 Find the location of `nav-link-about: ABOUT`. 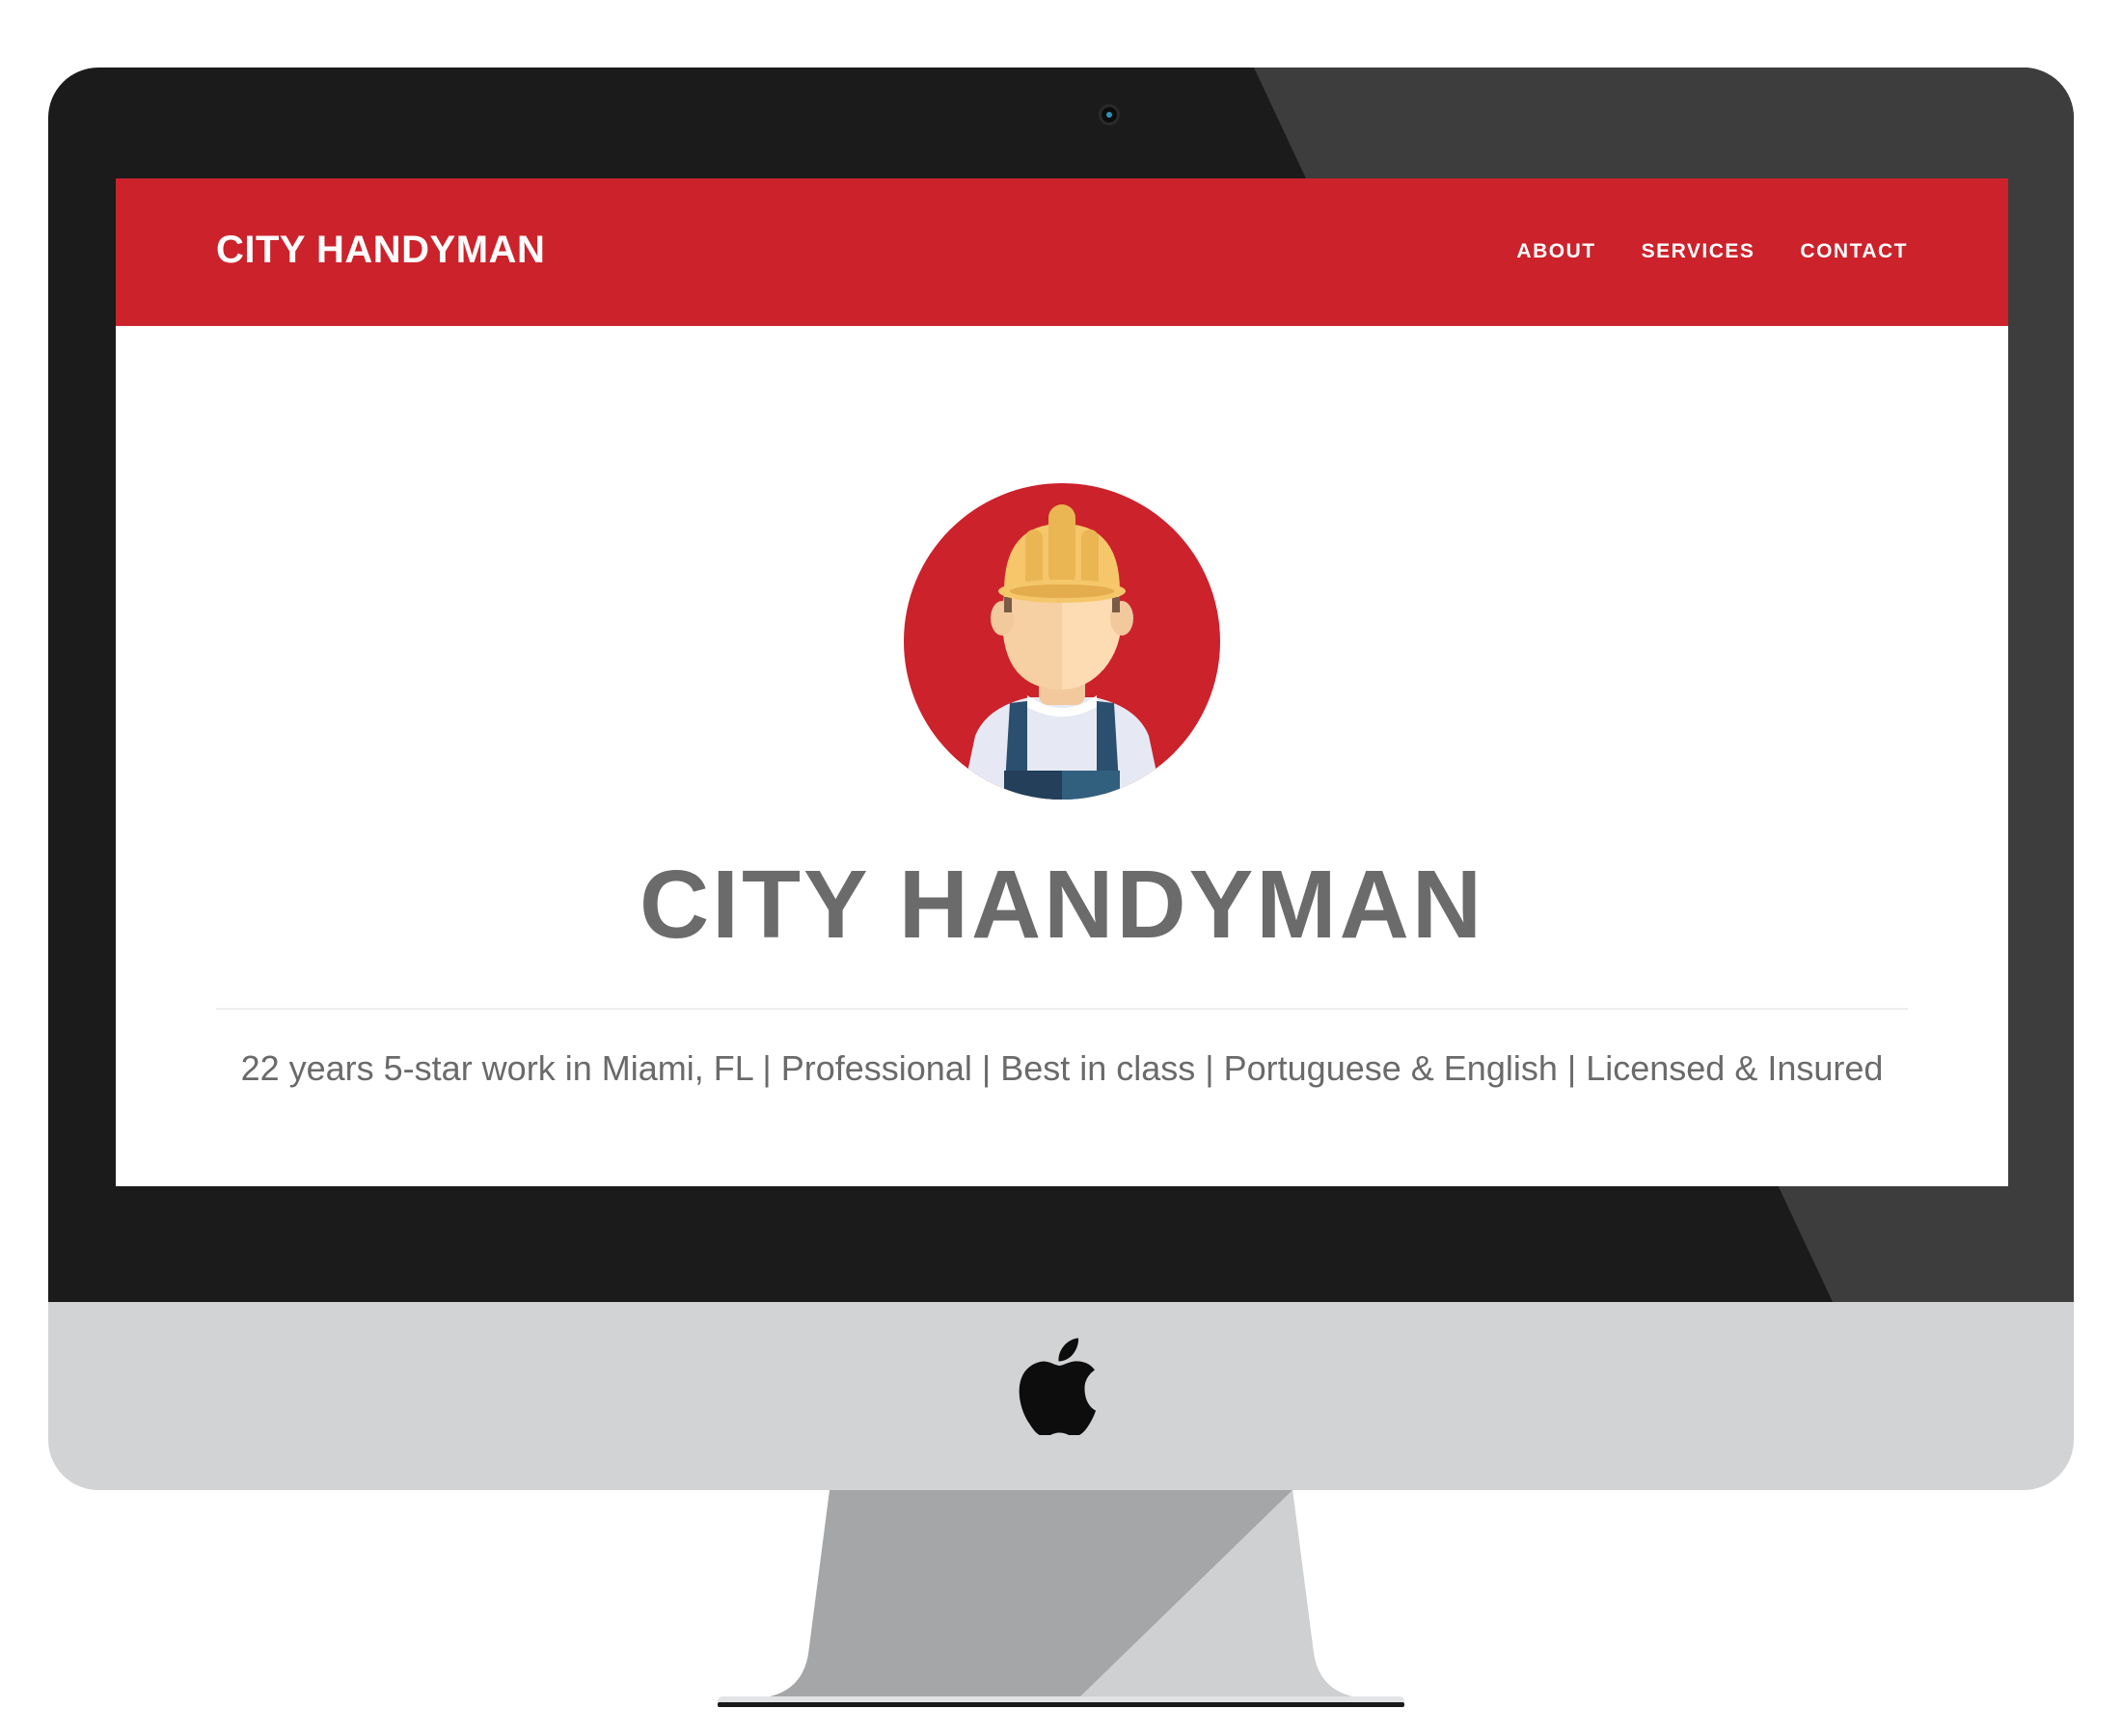

nav-link-about: ABOUT is located at coordinates (1556, 252).